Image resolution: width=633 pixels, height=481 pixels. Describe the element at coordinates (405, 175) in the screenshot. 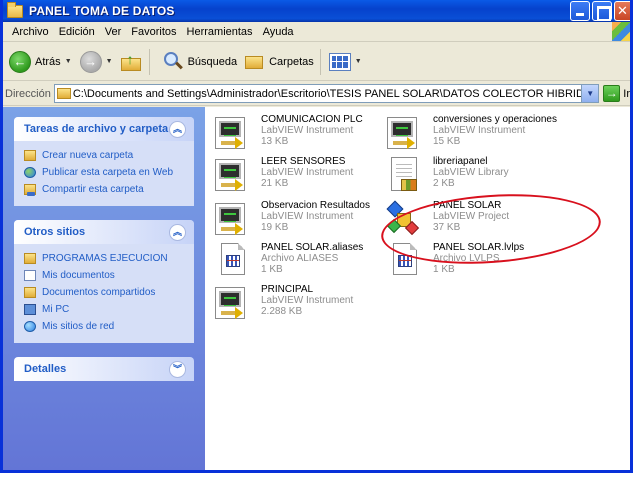

I see `labview-library-icon` at that location.